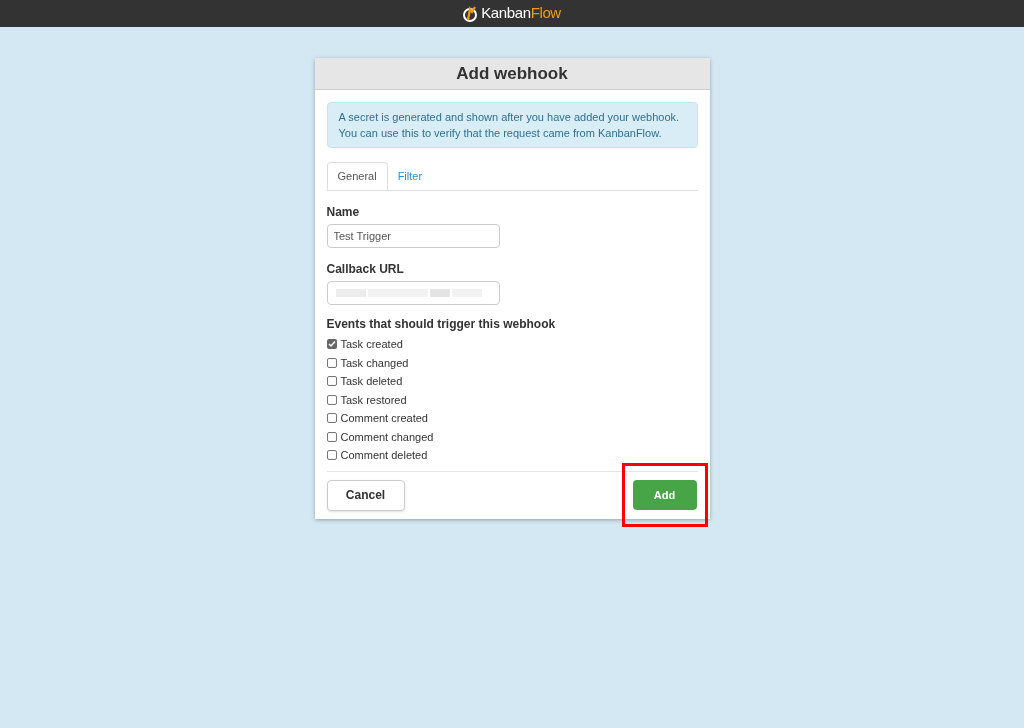 This screenshot has height=728, width=1024. I want to click on name-field: Test Trigger, so click(413, 236).